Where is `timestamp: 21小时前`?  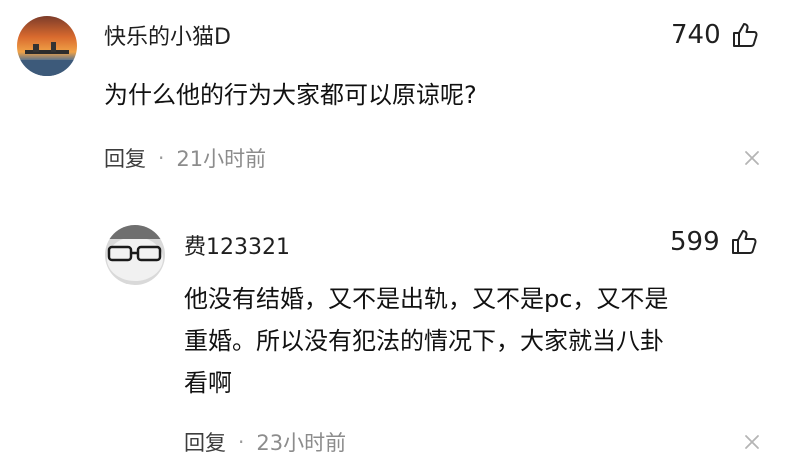
timestamp: 21小时前 is located at coordinates (221, 159).